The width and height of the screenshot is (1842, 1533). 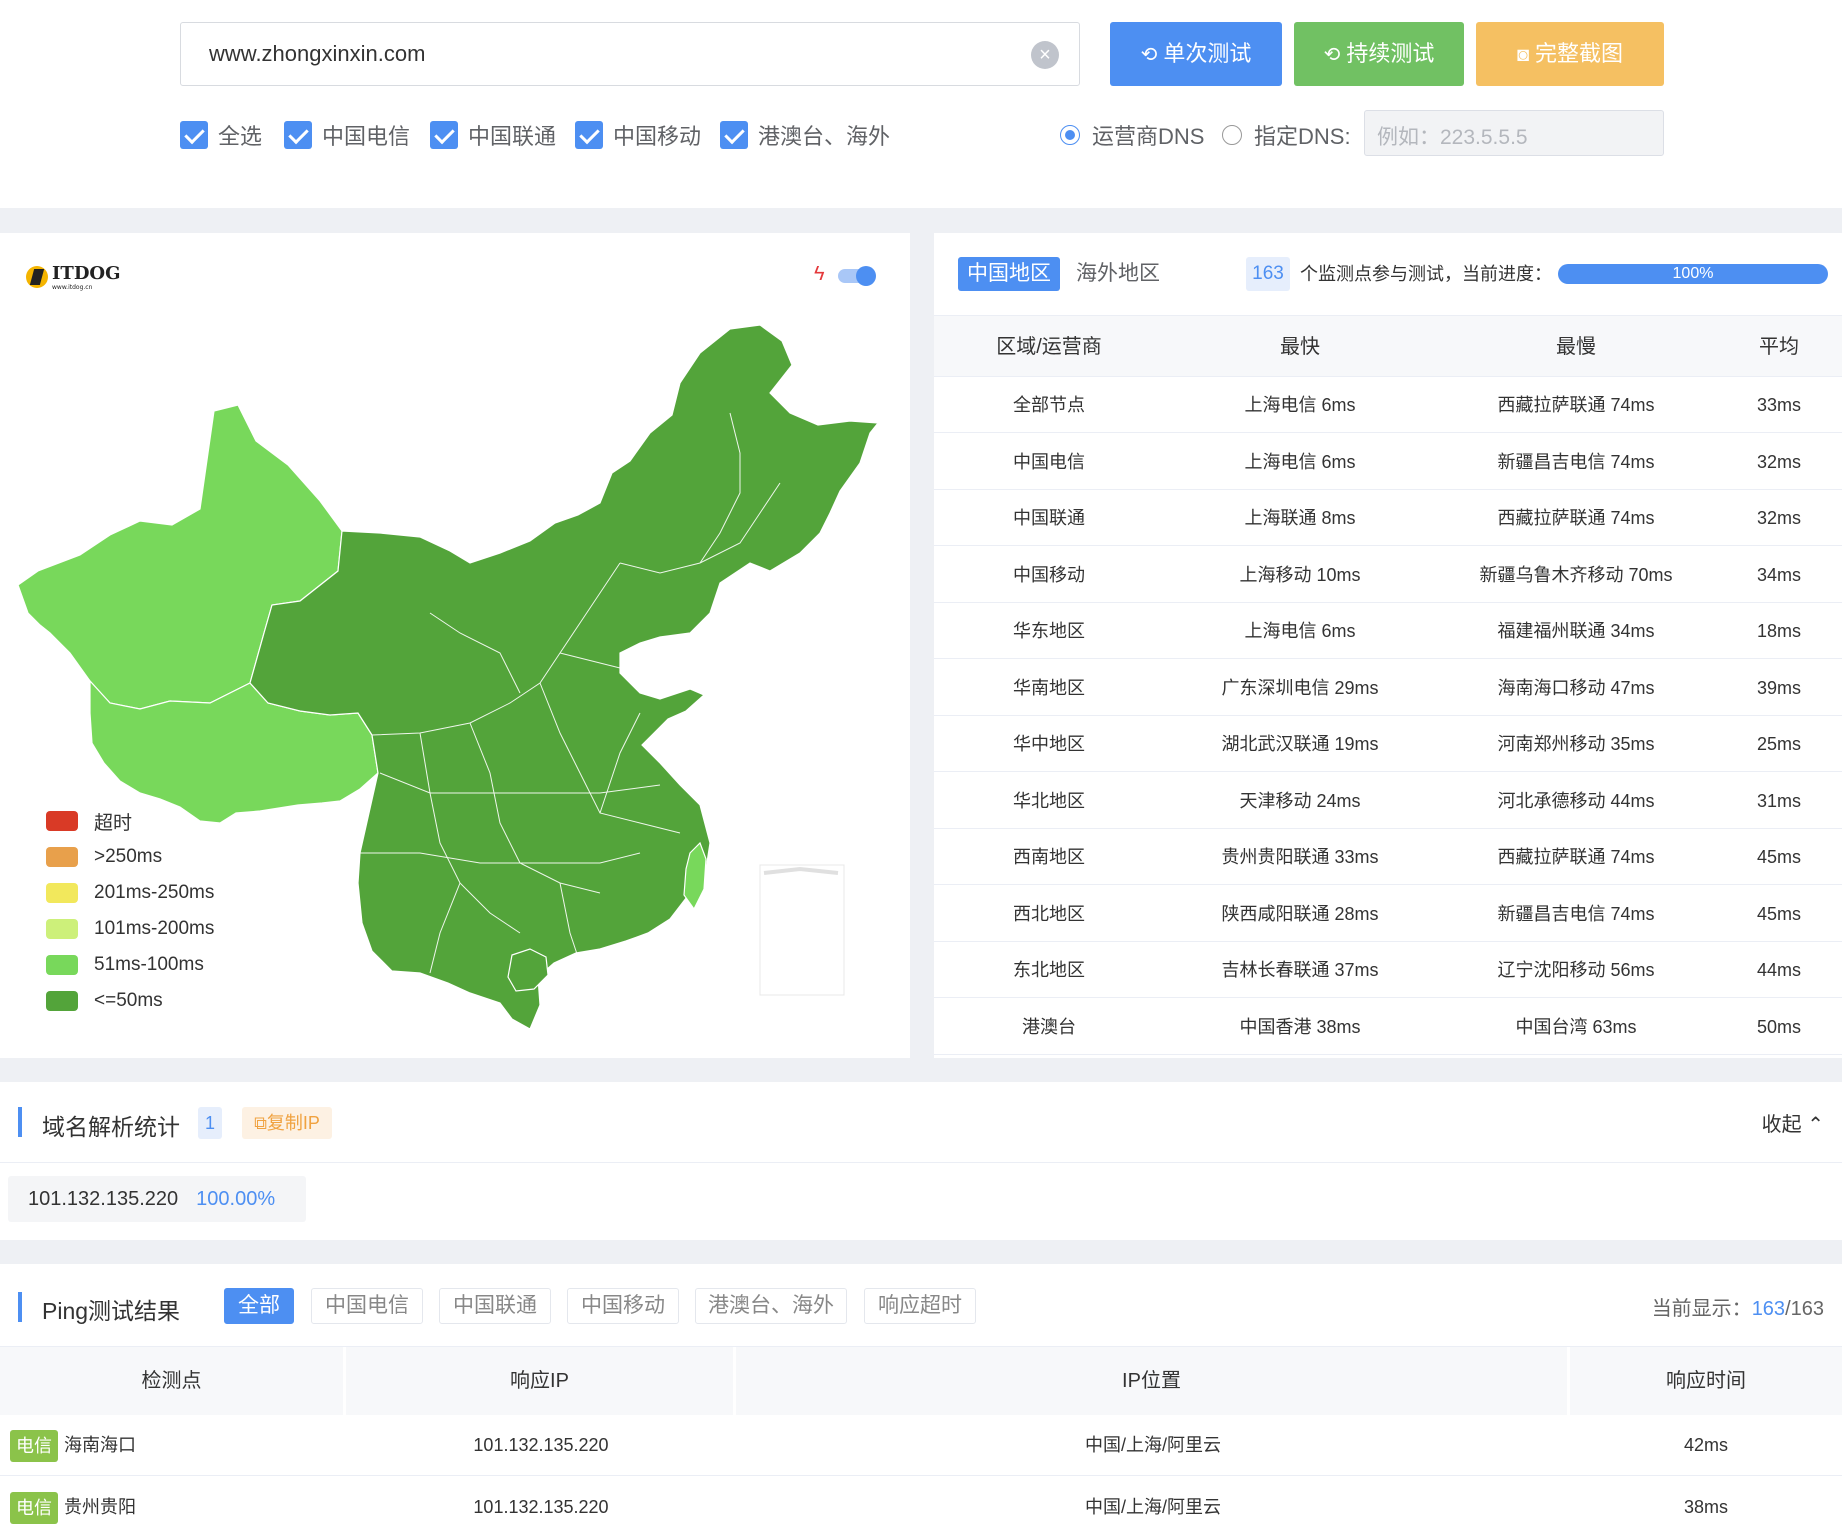 I want to click on radio-selected-icon, so click(x=1070, y=135).